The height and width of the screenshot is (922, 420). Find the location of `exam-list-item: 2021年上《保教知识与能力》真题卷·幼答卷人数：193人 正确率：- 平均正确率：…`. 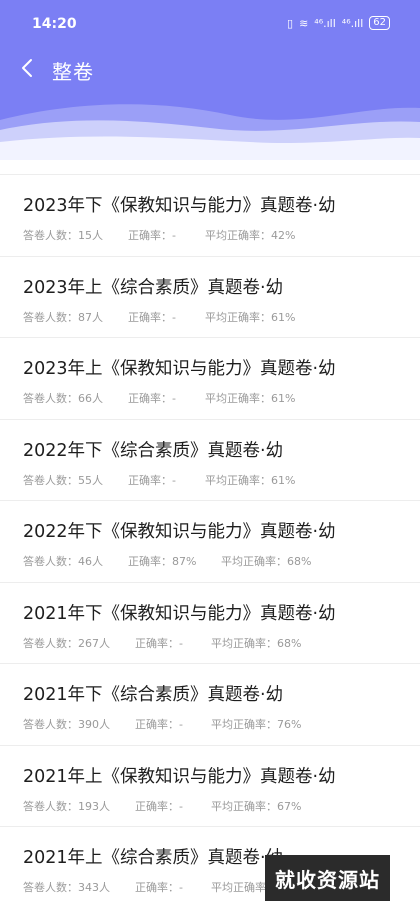

exam-list-item: 2021年上《保教知识与能力》真题卷·幼答卷人数：193人 正确率：- 平均正确率：… is located at coordinates (210, 785).